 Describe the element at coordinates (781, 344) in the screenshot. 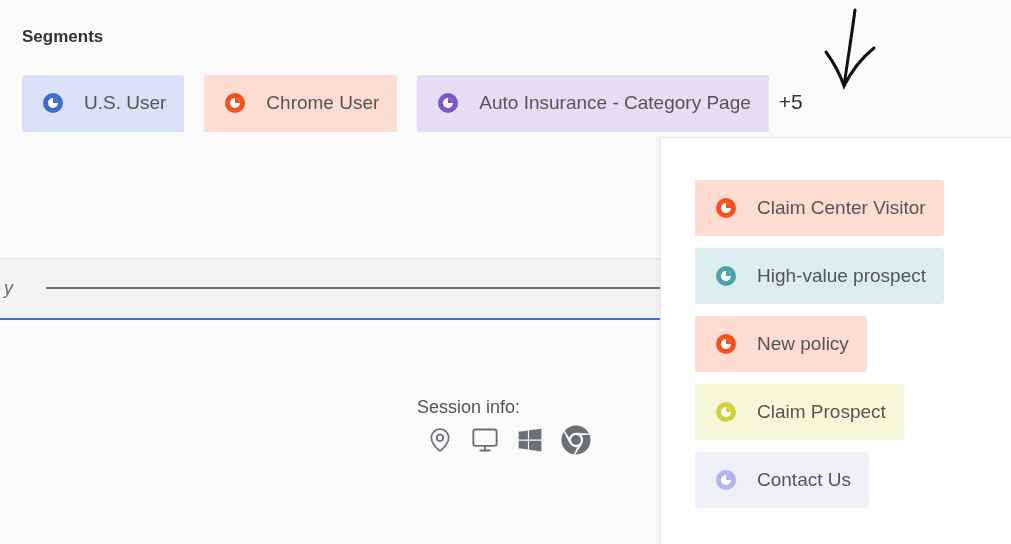

I see `segment-chip: New policy` at that location.